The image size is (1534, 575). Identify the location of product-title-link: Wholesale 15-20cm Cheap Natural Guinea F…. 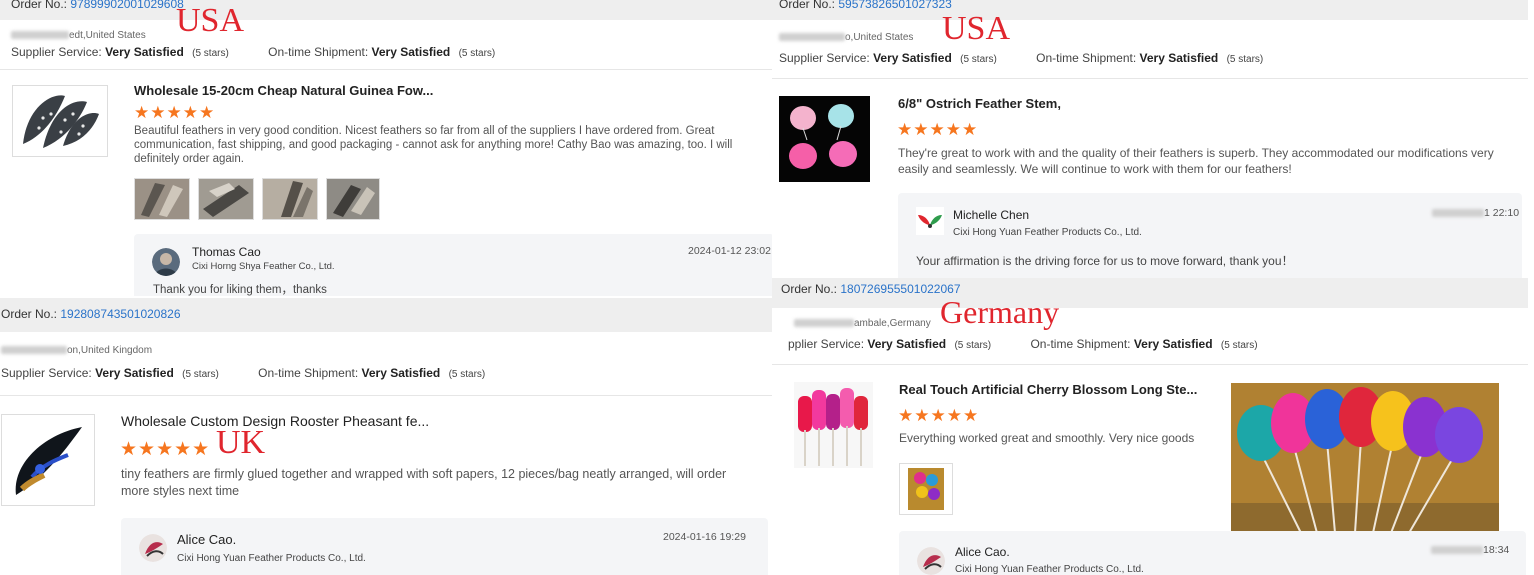
(283, 90).